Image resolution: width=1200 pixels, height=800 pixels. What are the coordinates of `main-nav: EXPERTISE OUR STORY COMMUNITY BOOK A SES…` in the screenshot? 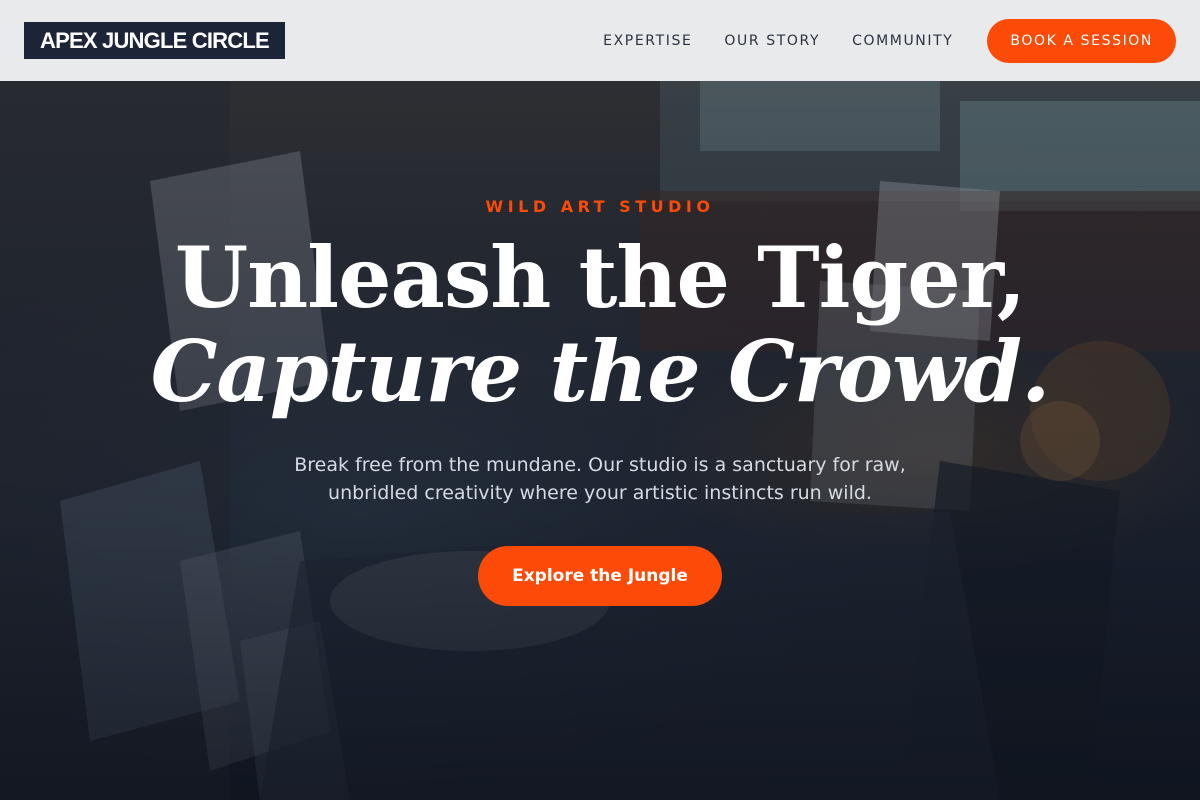 It's located at (889, 40).